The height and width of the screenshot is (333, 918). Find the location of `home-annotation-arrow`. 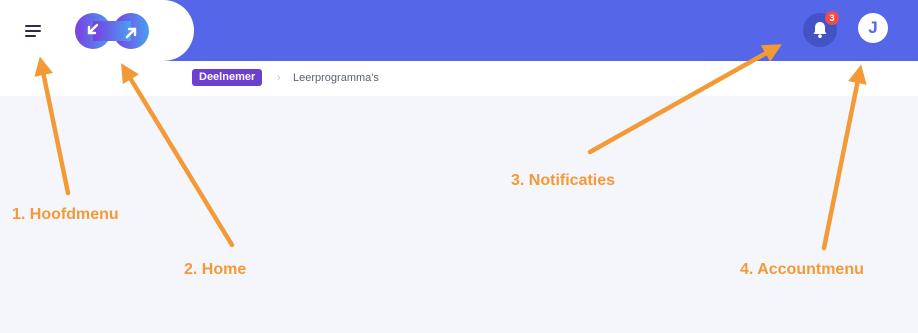

home-annotation-arrow is located at coordinates (178, 155).